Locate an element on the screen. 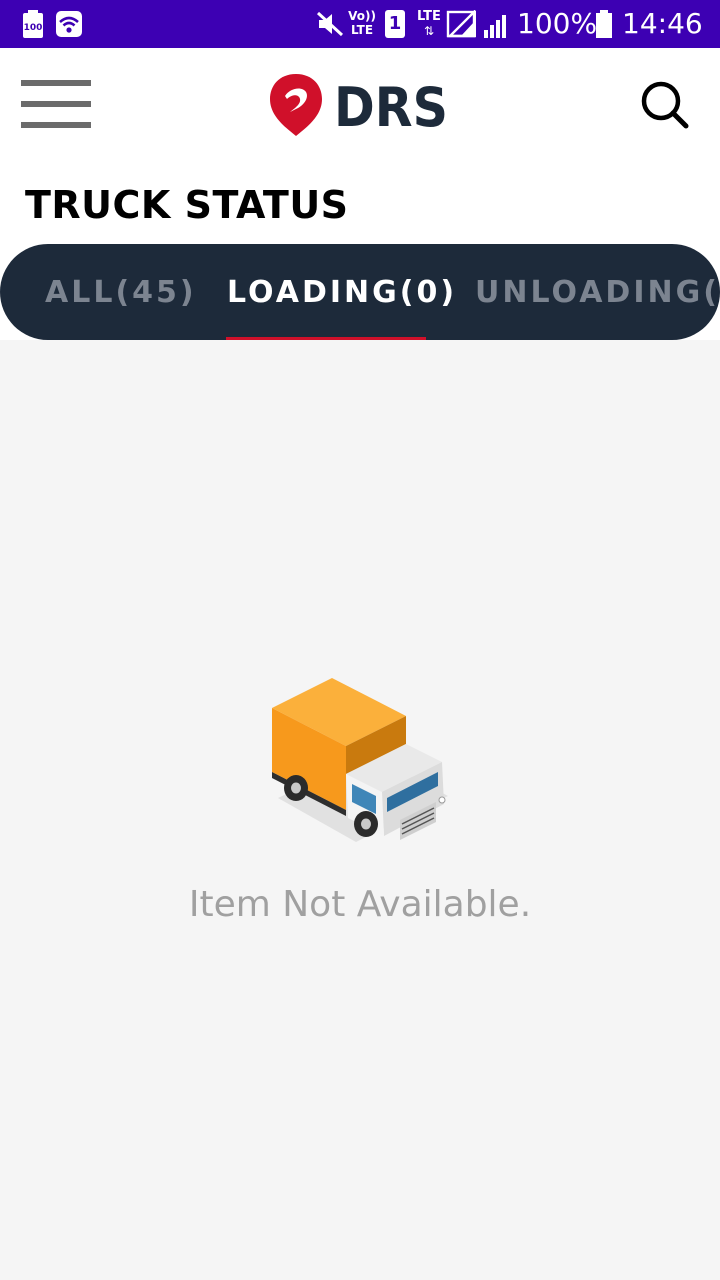  battery-saver-icon: 100 is located at coordinates (33, 24).